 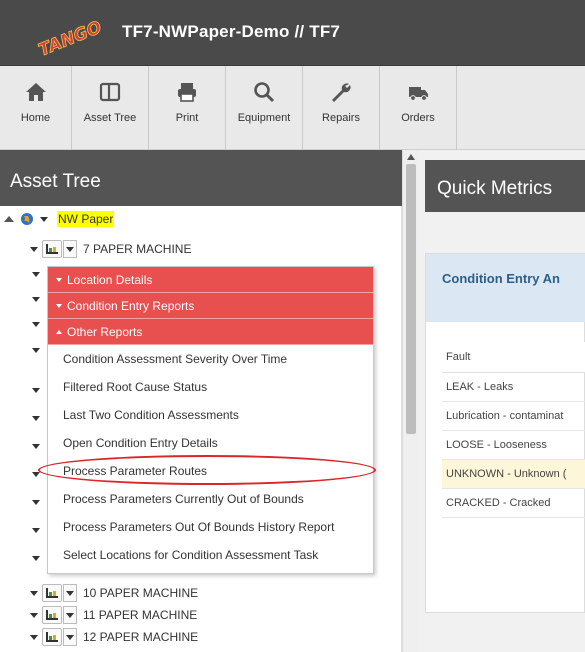 I want to click on scroll-thumb, so click(x=411, y=299).